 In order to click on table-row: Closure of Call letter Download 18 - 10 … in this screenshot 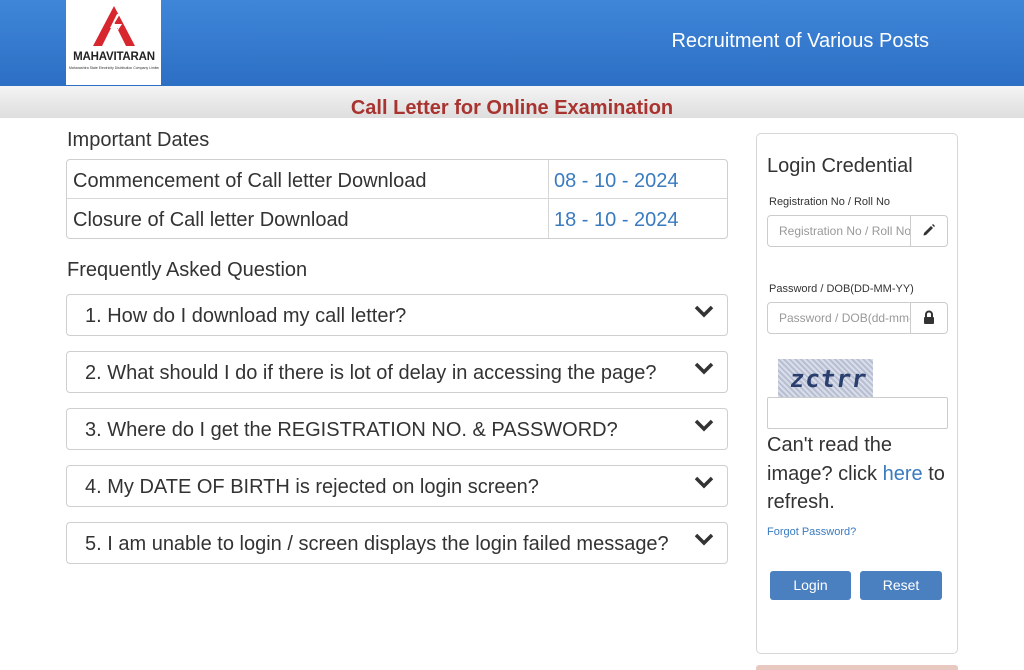, I will do `click(397, 218)`.